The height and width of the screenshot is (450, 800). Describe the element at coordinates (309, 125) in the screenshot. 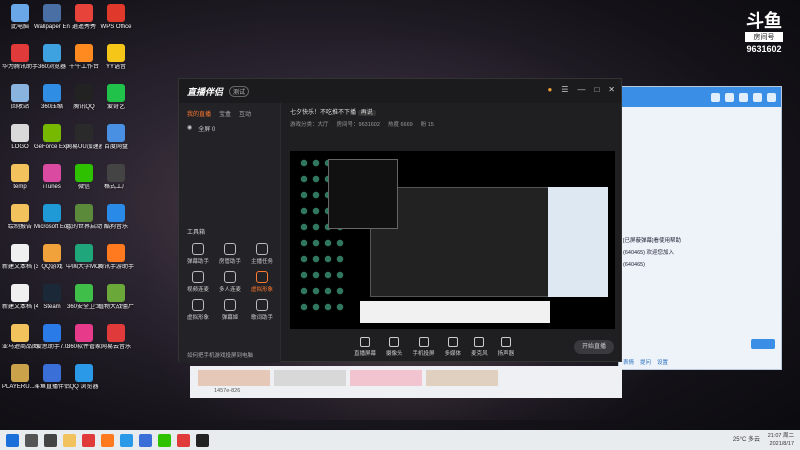

I see `room-meta: 游戏分类：大厅` at that location.